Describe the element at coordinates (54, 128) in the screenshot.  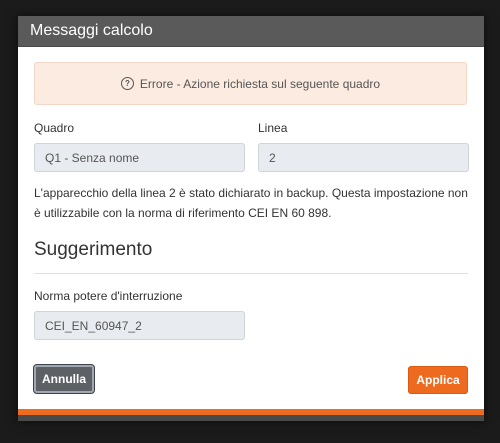
I see `quadro-label: Quadro` at that location.